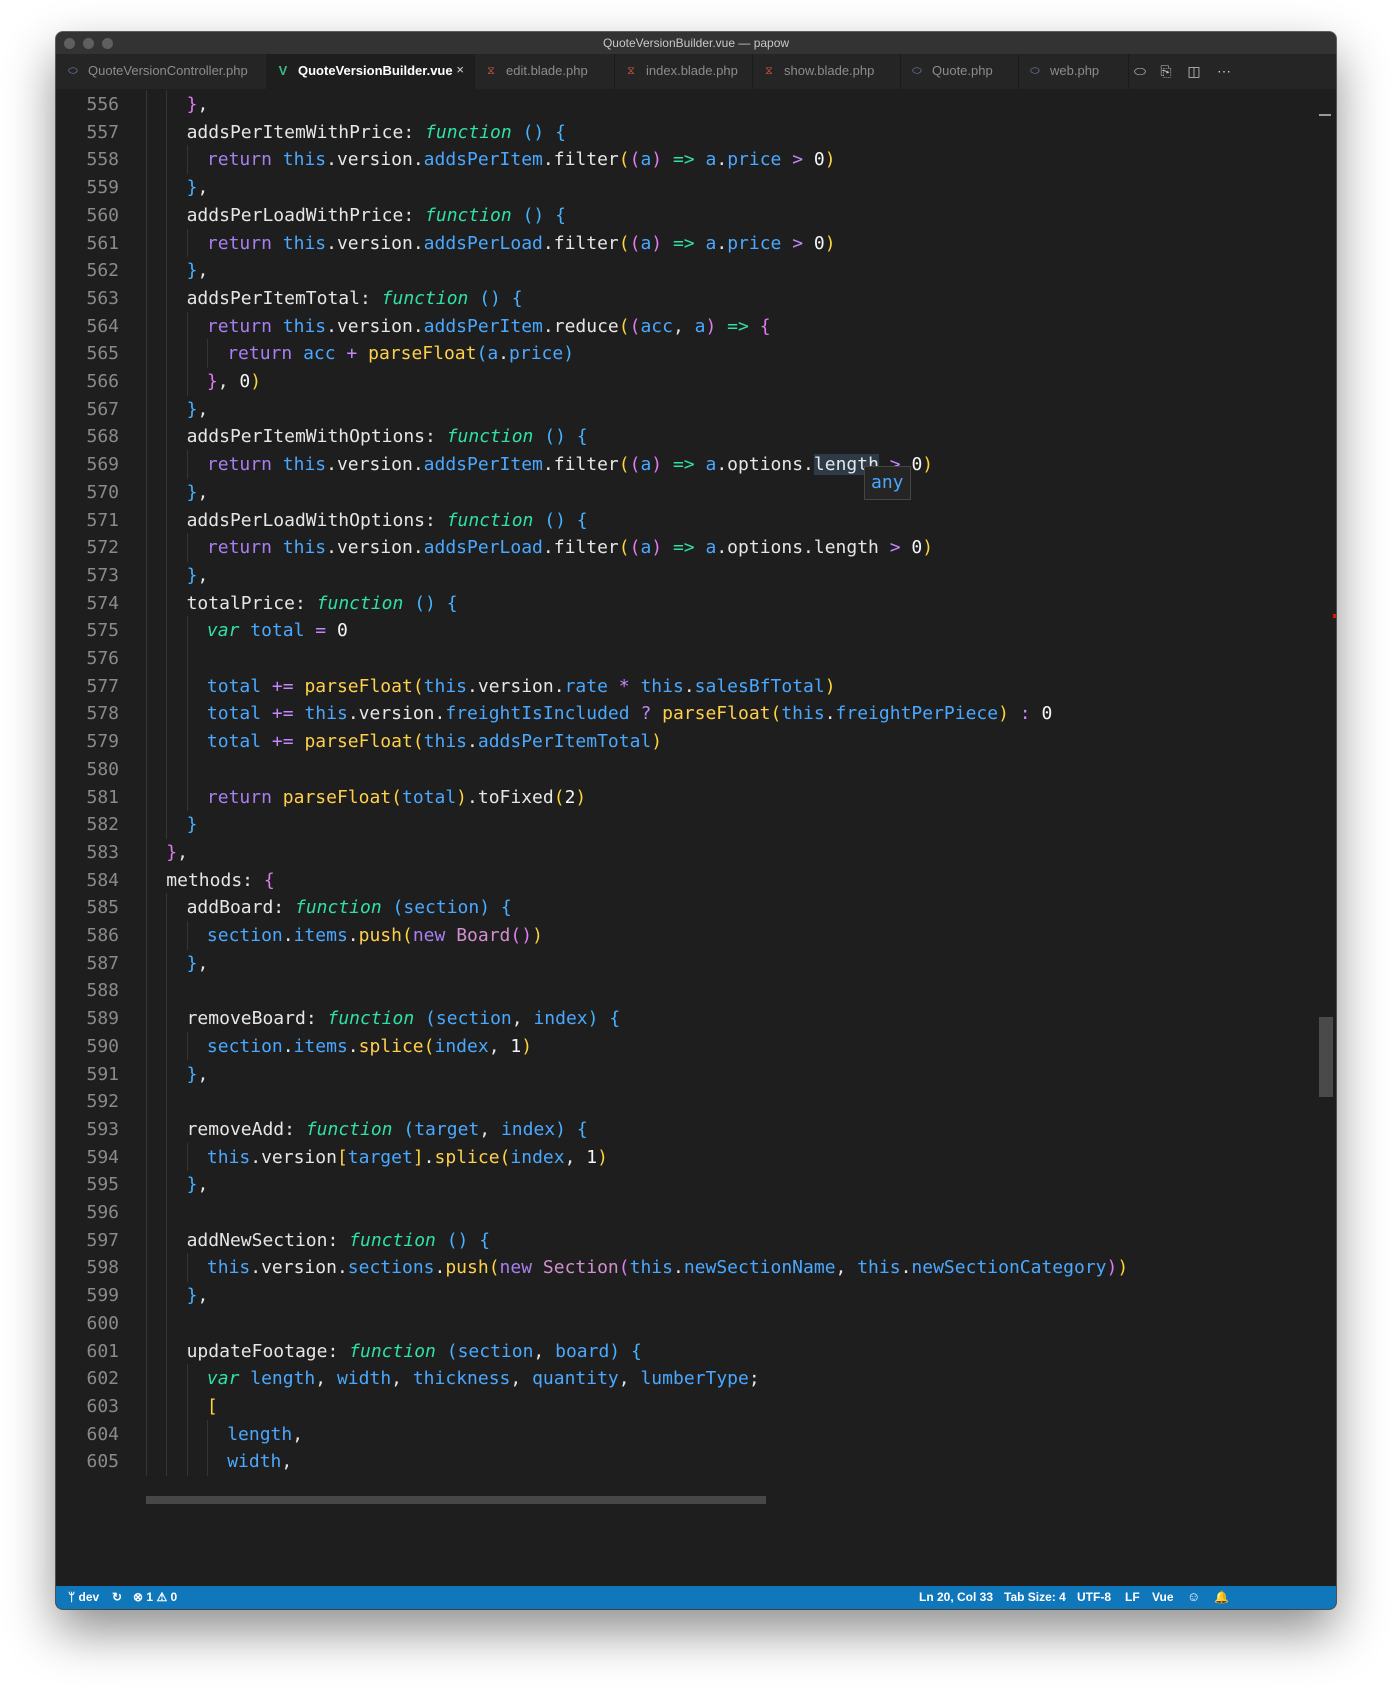 This screenshot has height=1690, width=1392. Describe the element at coordinates (1221, 1597) in the screenshot. I see `notifications-bell-icon: 🔔` at that location.